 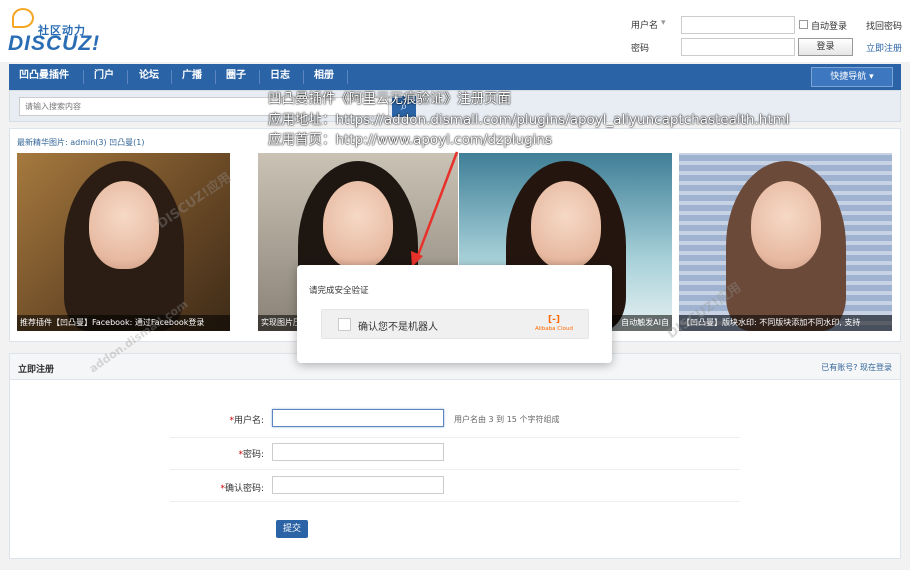 I want to click on nav-item-blog: 日志, so click(x=280, y=77).